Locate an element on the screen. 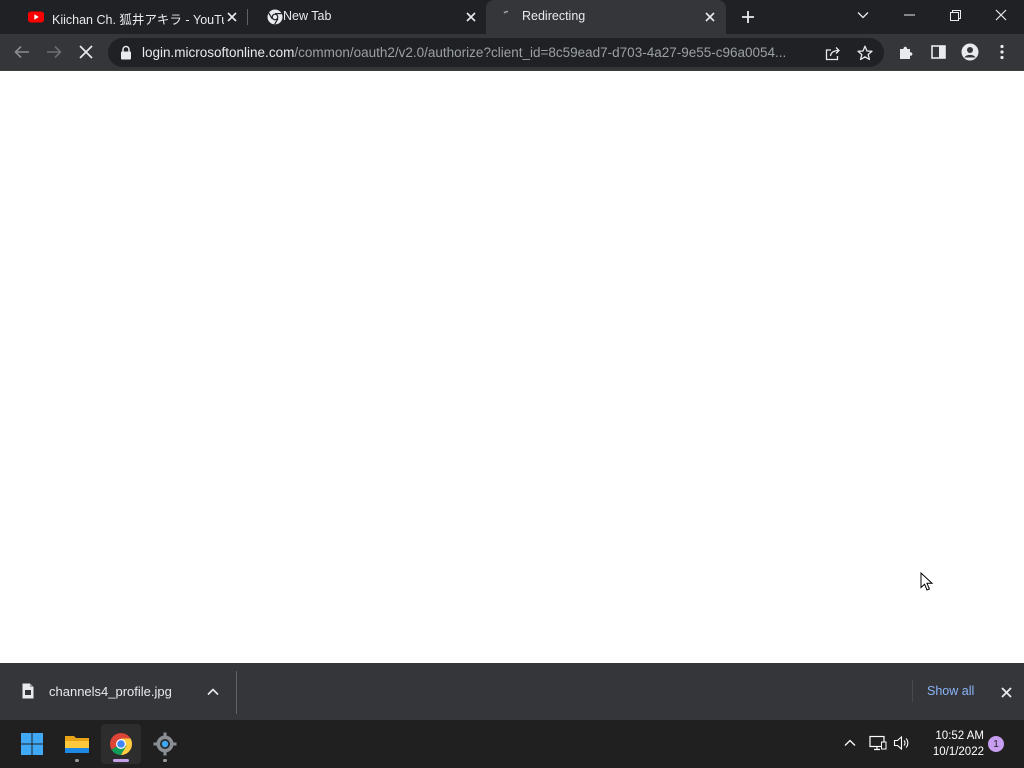 This screenshot has height=768, width=1024. download-file-name: channels4_profile.jpg is located at coordinates (110, 691).